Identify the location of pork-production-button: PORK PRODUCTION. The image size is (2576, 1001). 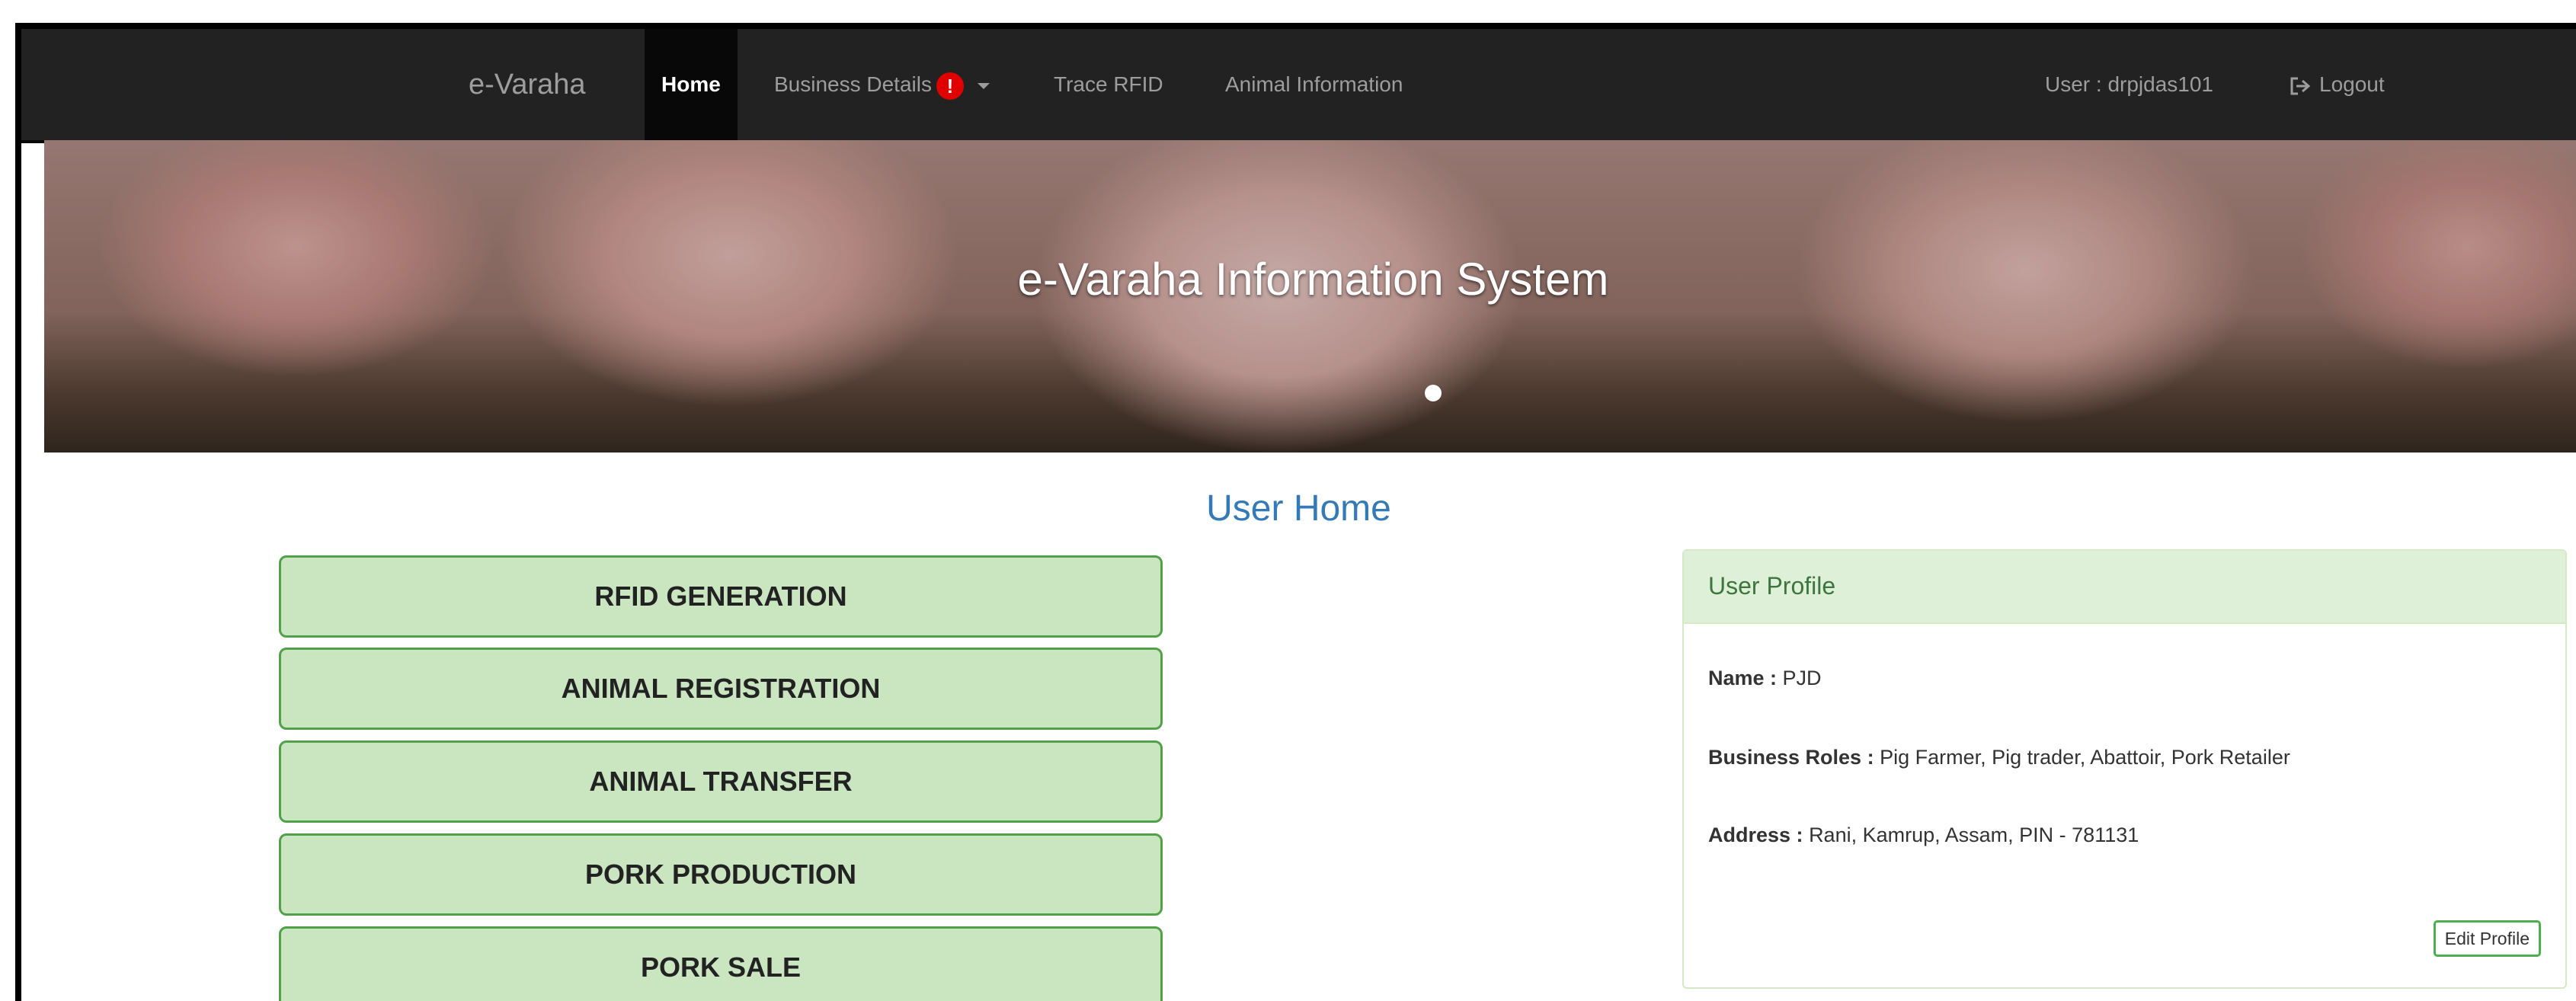
(721, 874).